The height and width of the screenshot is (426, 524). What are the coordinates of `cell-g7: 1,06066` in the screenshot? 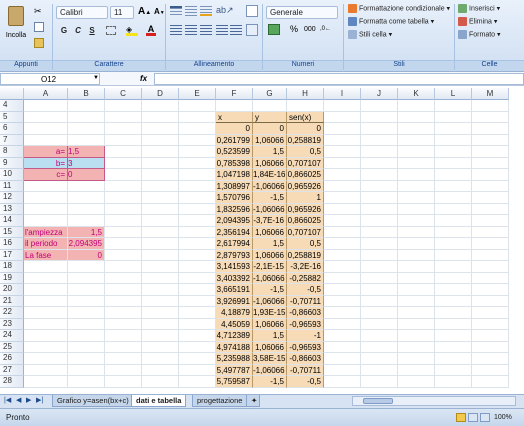 It's located at (270, 140).